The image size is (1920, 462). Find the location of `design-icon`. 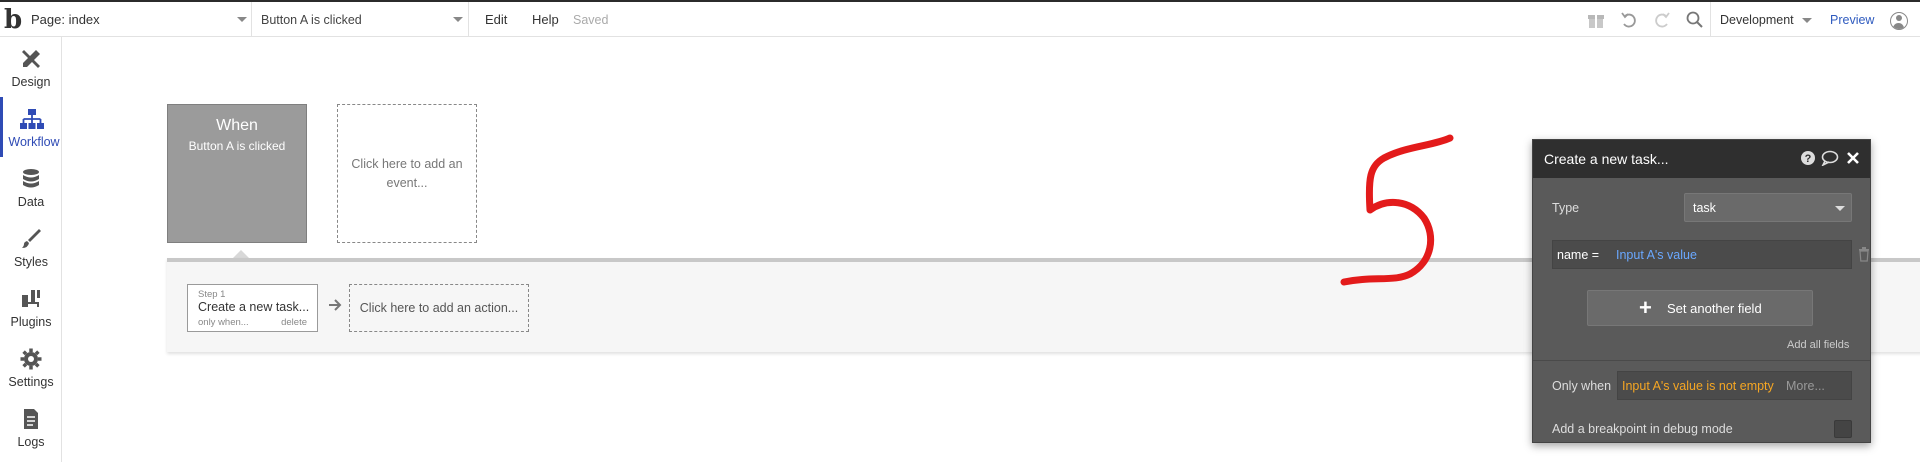

design-icon is located at coordinates (31, 59).